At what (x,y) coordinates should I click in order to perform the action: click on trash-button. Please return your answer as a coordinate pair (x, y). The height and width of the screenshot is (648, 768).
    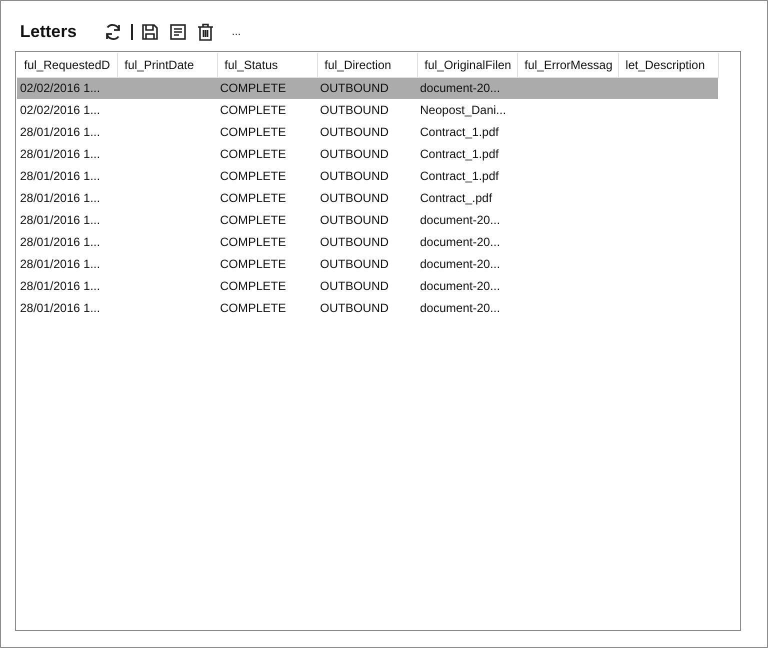
    Looking at the image, I should click on (205, 32).